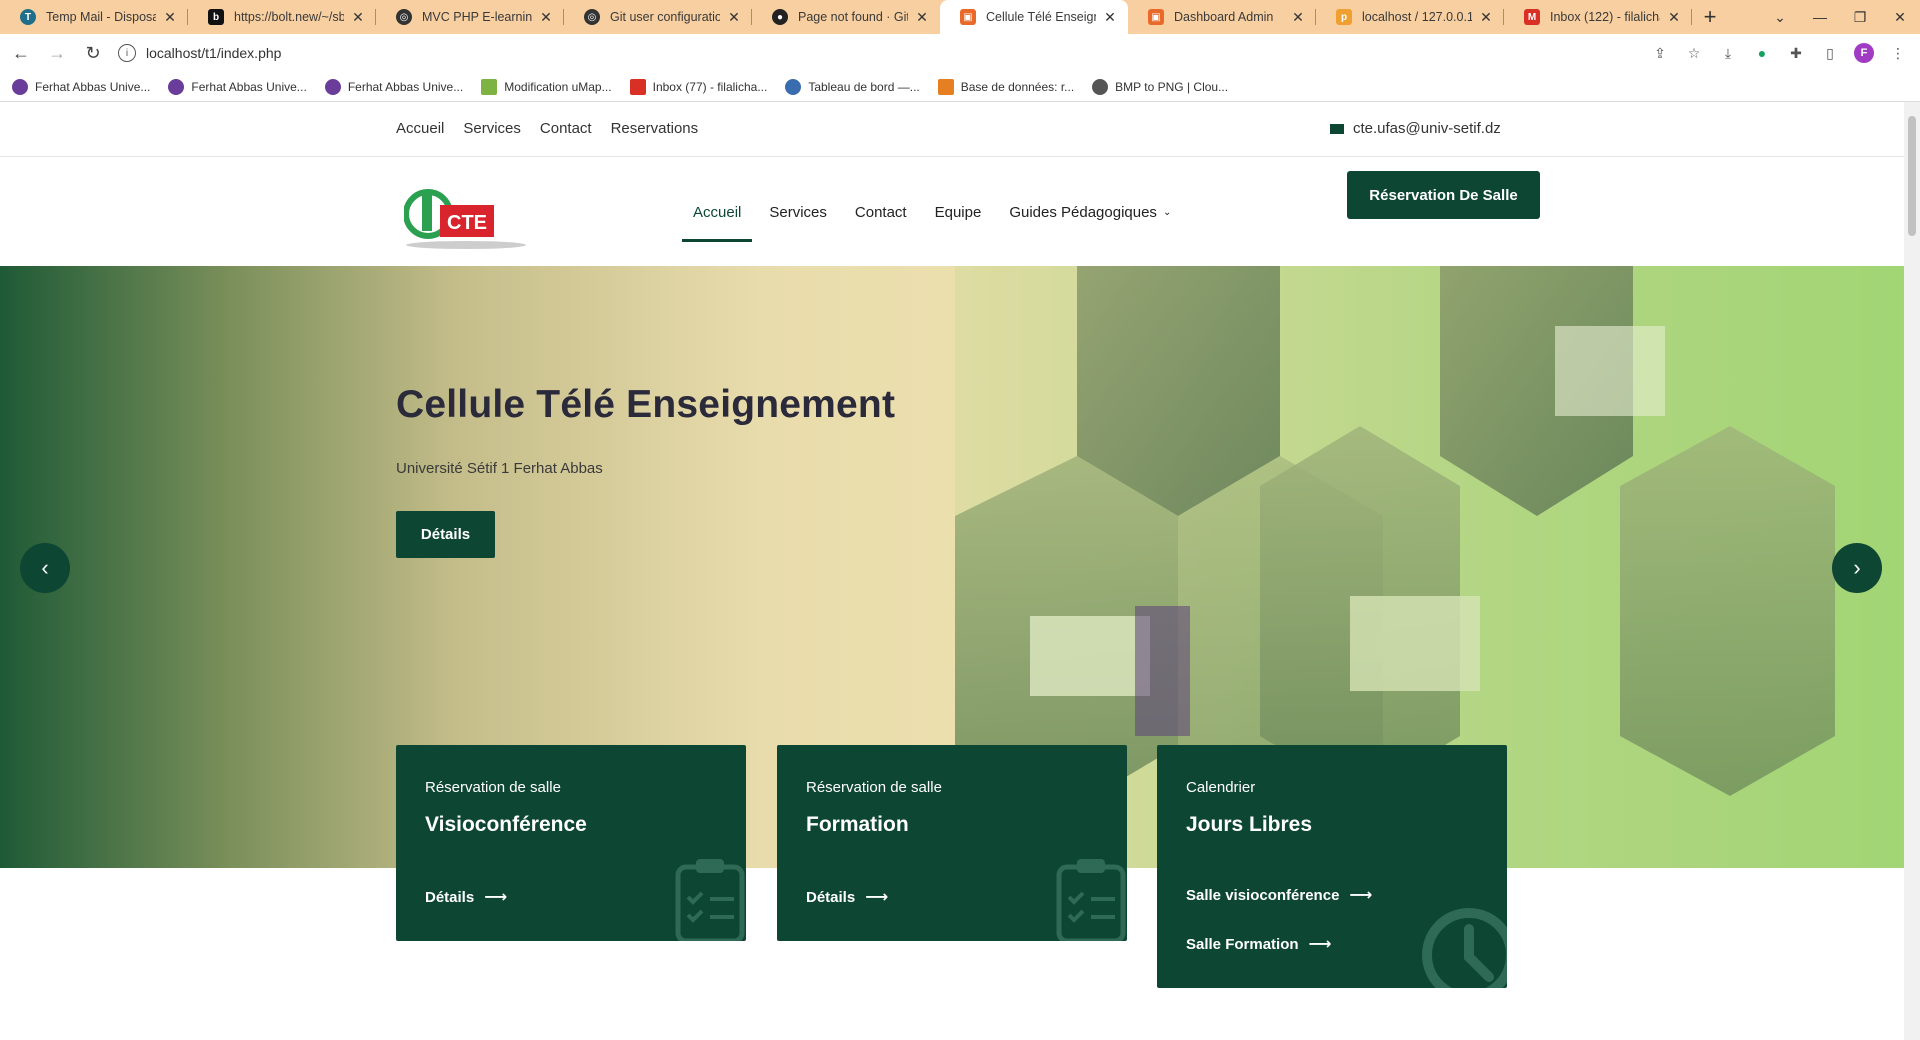 Image resolution: width=1920 pixels, height=1040 pixels. I want to click on gmail-icon: M, so click(1532, 17).